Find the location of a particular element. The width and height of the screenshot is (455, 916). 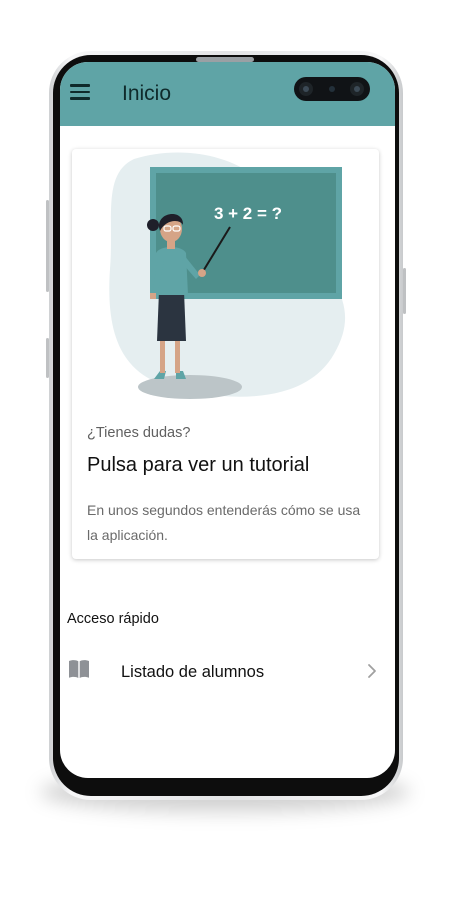

chevron-right-icon is located at coordinates (372, 671).